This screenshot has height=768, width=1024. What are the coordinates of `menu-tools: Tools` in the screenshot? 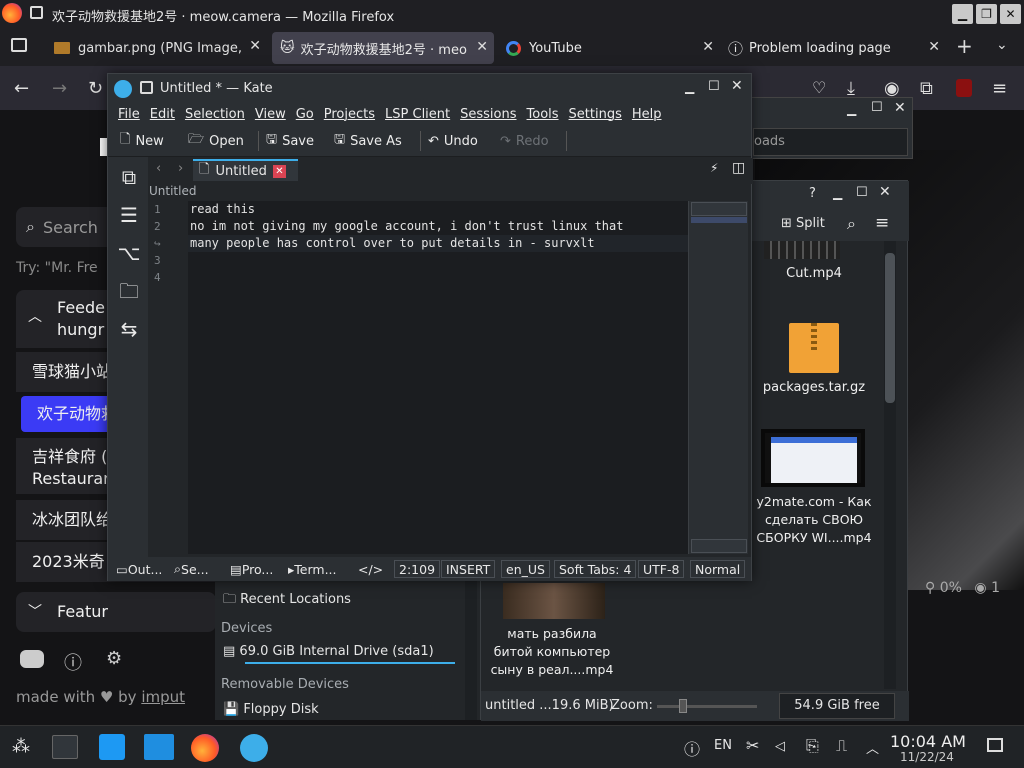 It's located at (543, 114).